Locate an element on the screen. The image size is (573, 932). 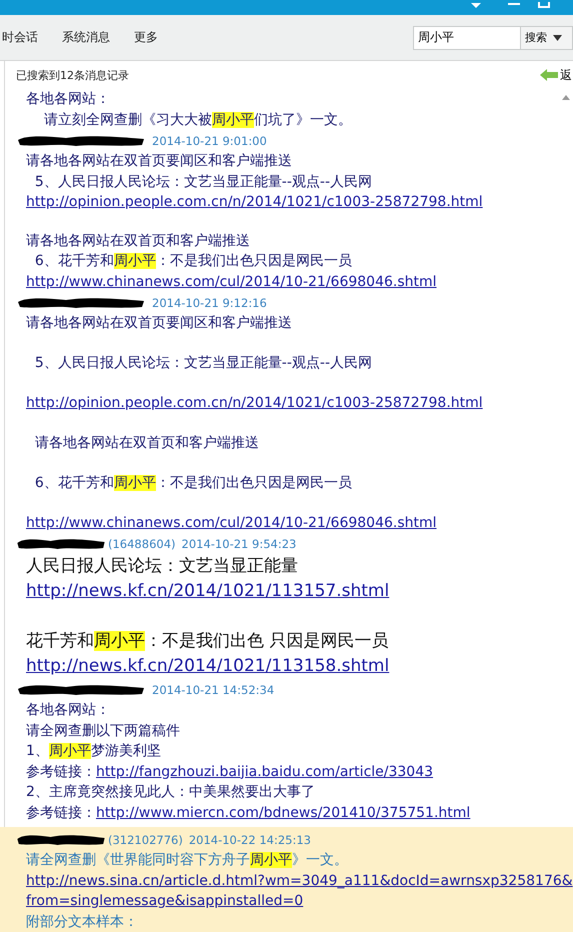
message-text: 梦游美利坚 is located at coordinates (125, 751).